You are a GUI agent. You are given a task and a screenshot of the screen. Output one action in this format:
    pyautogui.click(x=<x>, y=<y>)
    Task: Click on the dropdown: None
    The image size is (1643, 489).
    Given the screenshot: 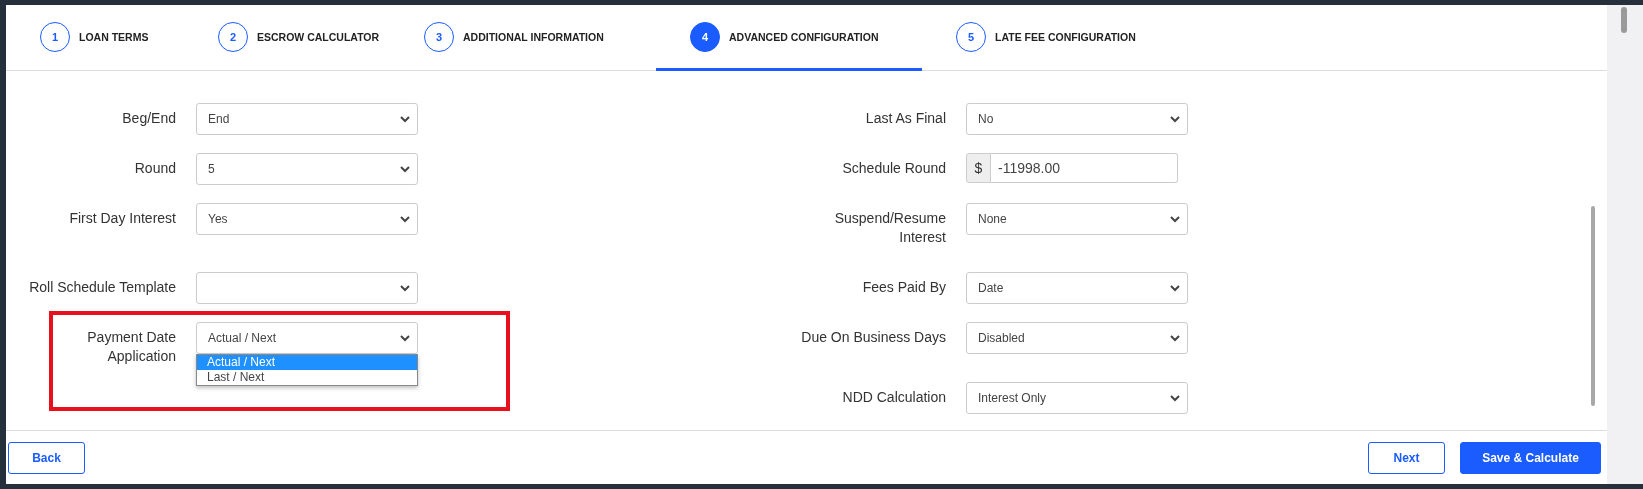 What is the action you would take?
    pyautogui.click(x=1077, y=219)
    